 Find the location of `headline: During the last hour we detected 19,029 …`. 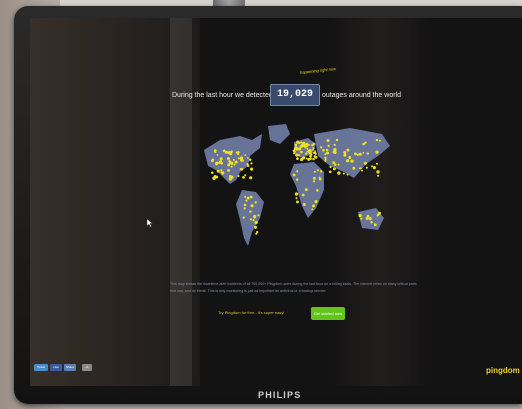

headline: During the last hour we detected 19,029 … is located at coordinates (292, 96).